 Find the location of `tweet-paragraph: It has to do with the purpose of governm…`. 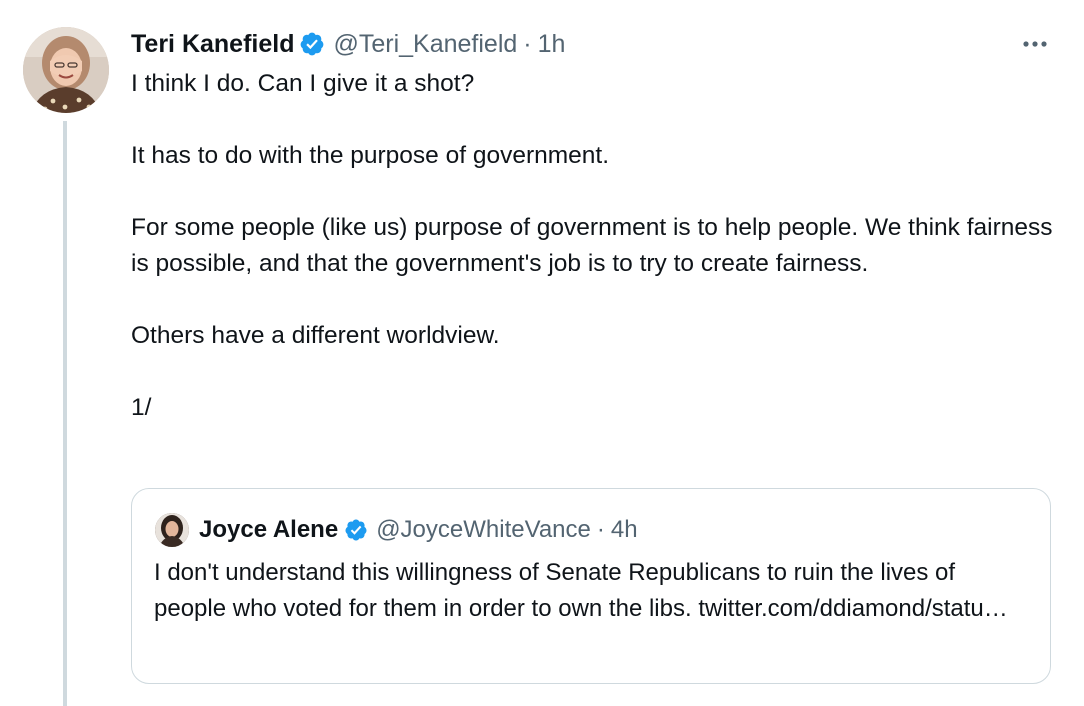

tweet-paragraph: It has to do with the purpose of governm… is located at coordinates (370, 155).